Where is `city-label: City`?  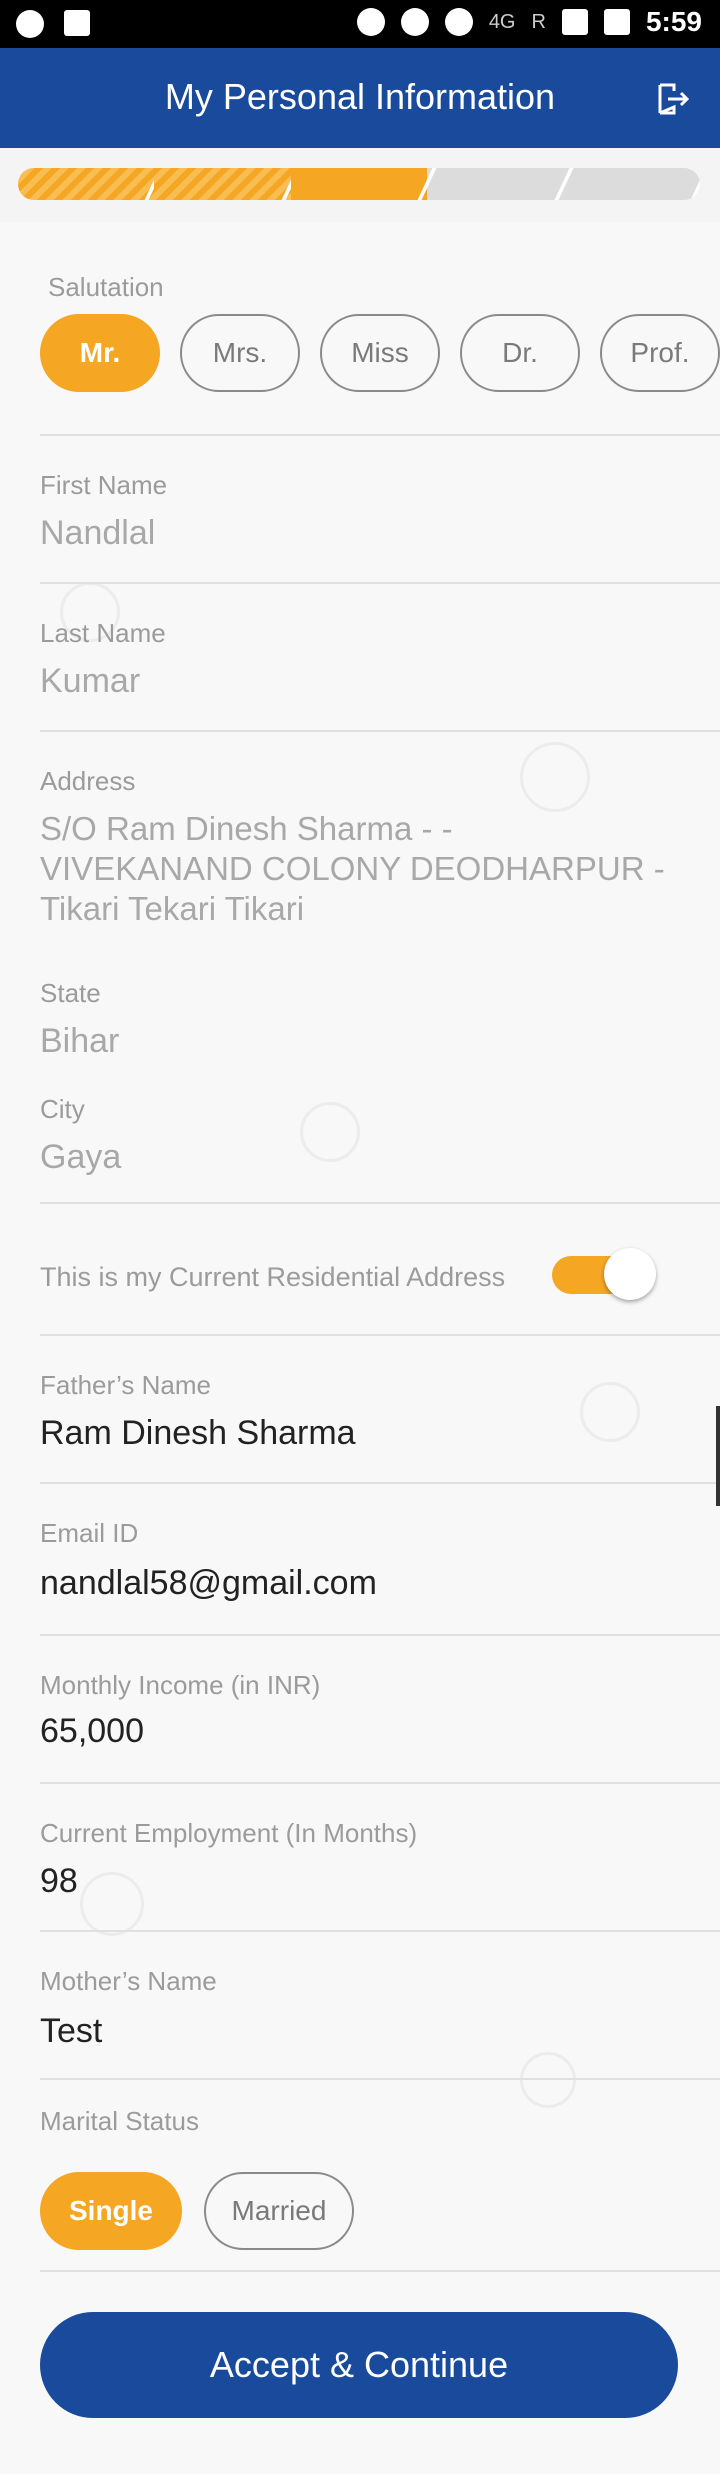 city-label: City is located at coordinates (62, 1109).